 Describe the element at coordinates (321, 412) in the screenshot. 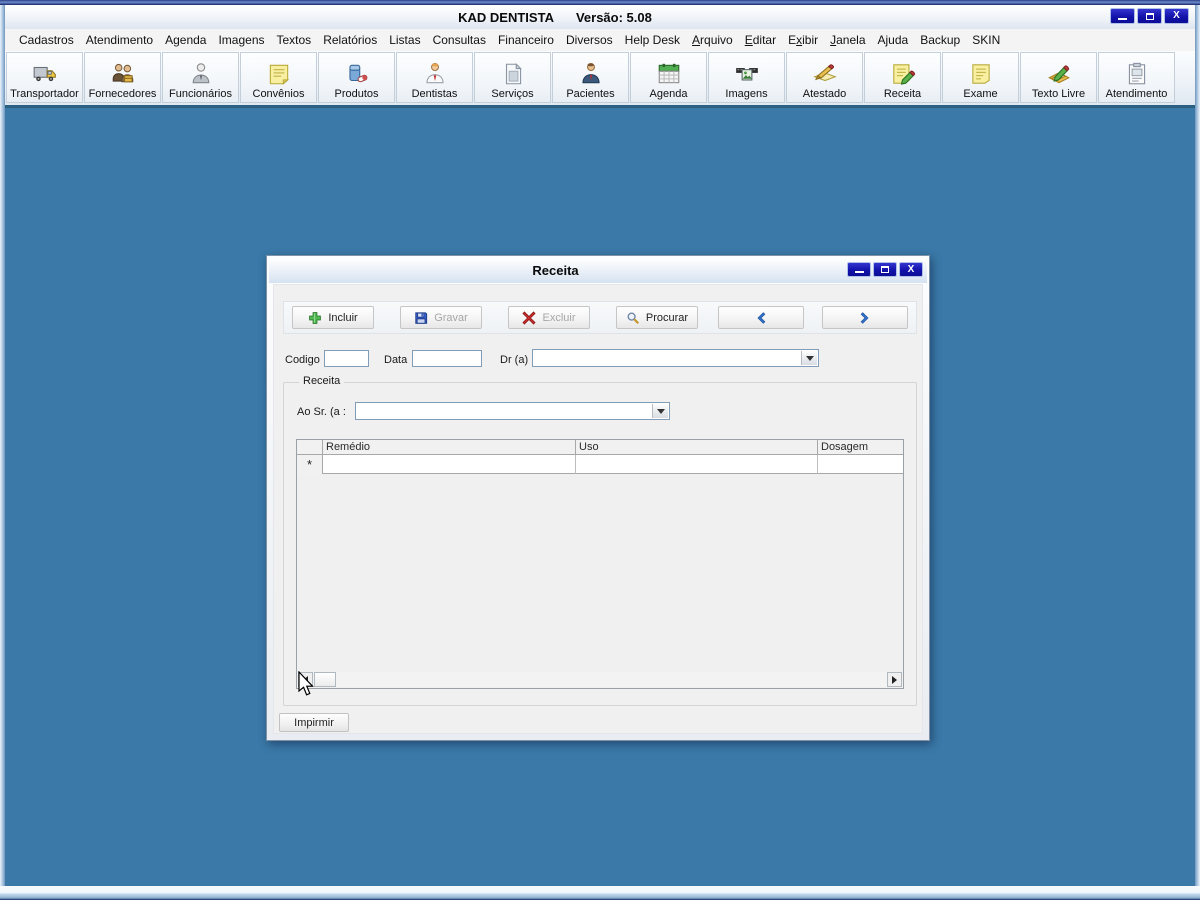

I see `ao-sr-label: Ao Sr. (a :` at that location.